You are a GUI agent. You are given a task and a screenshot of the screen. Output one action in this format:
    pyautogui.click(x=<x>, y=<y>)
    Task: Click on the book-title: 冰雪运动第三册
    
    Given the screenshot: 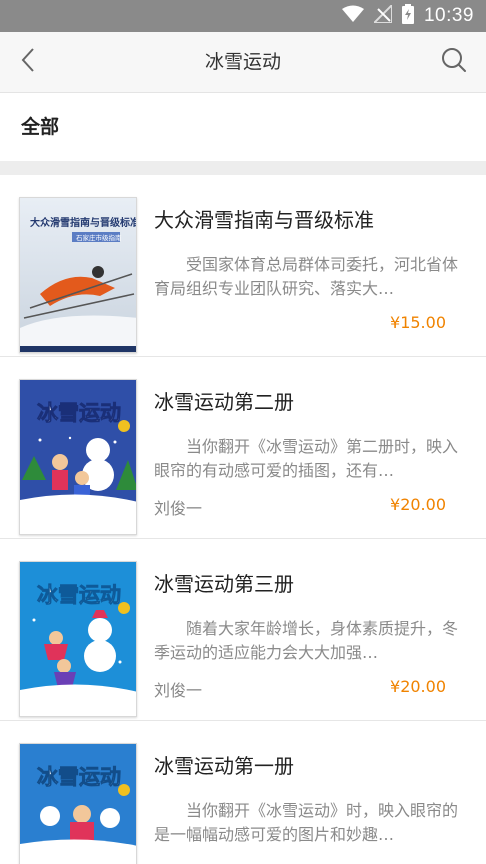 What is the action you would take?
    pyautogui.click(x=224, y=584)
    